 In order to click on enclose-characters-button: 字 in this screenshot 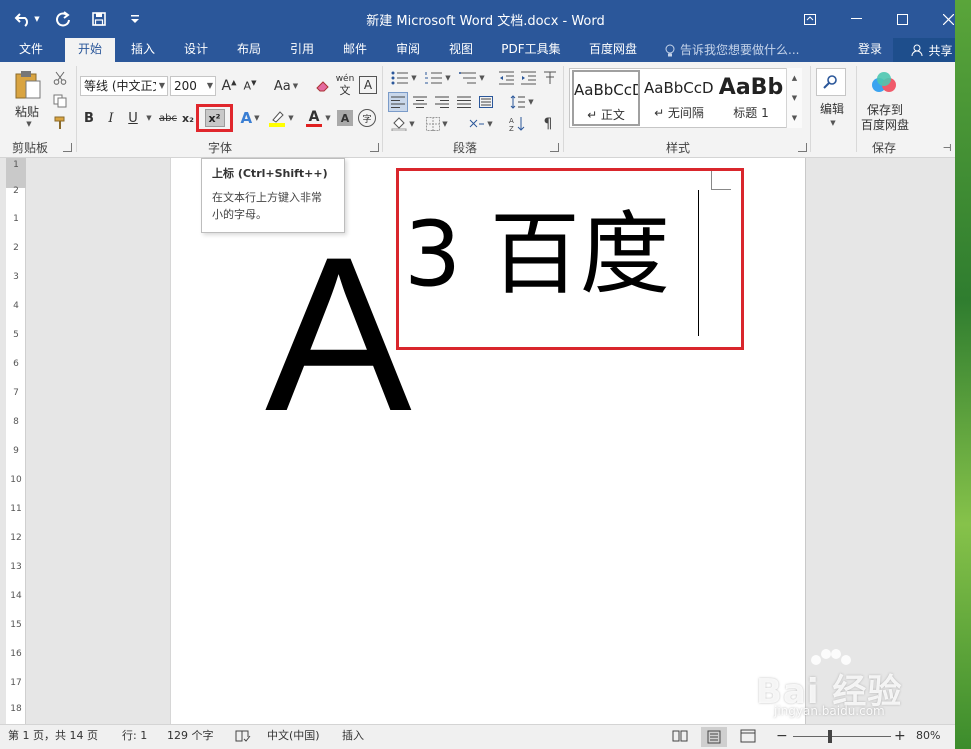, I will do `click(367, 118)`.